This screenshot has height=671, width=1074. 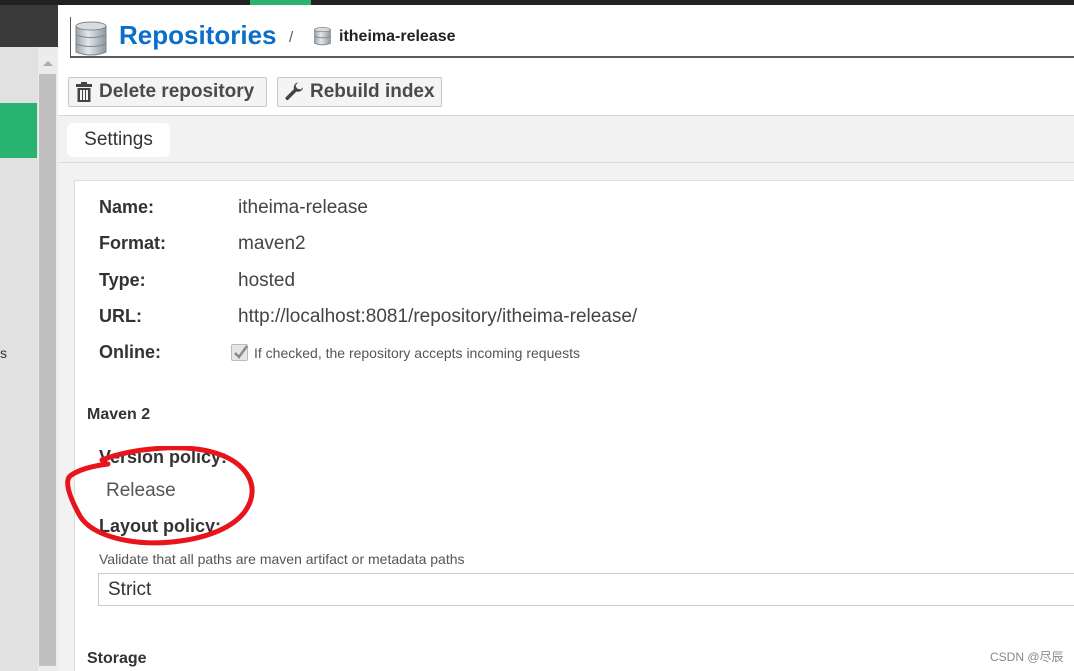 I want to click on type-label: Type:, so click(x=122, y=280).